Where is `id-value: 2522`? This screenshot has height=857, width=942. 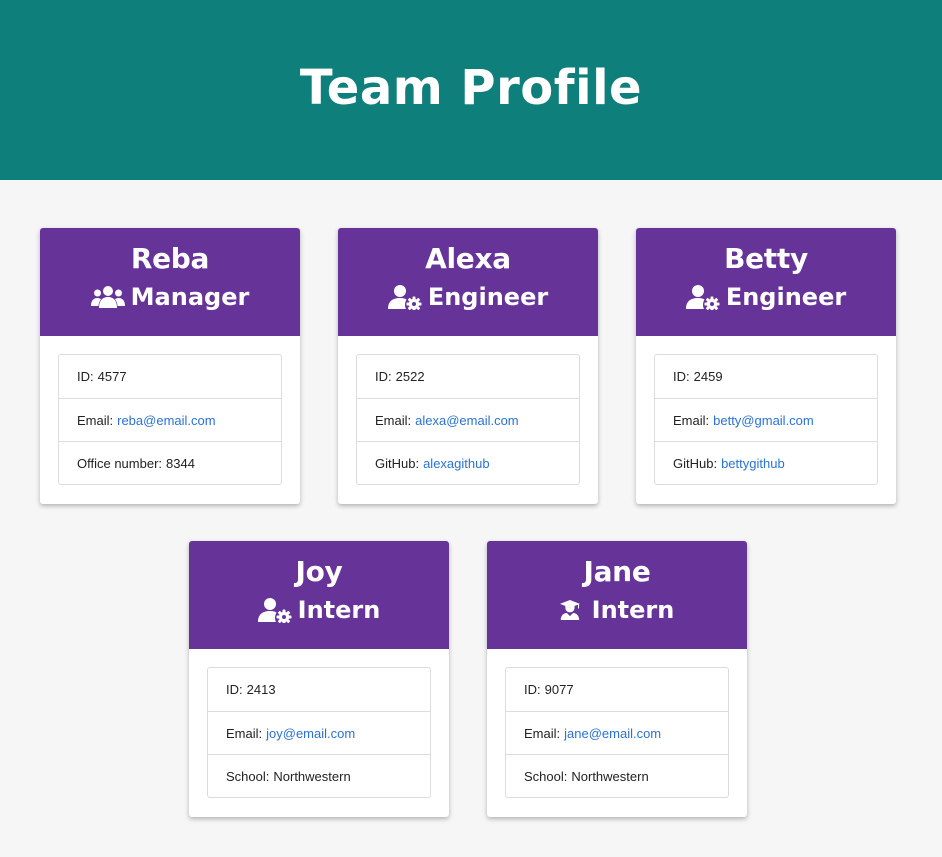
id-value: 2522 is located at coordinates (410, 376).